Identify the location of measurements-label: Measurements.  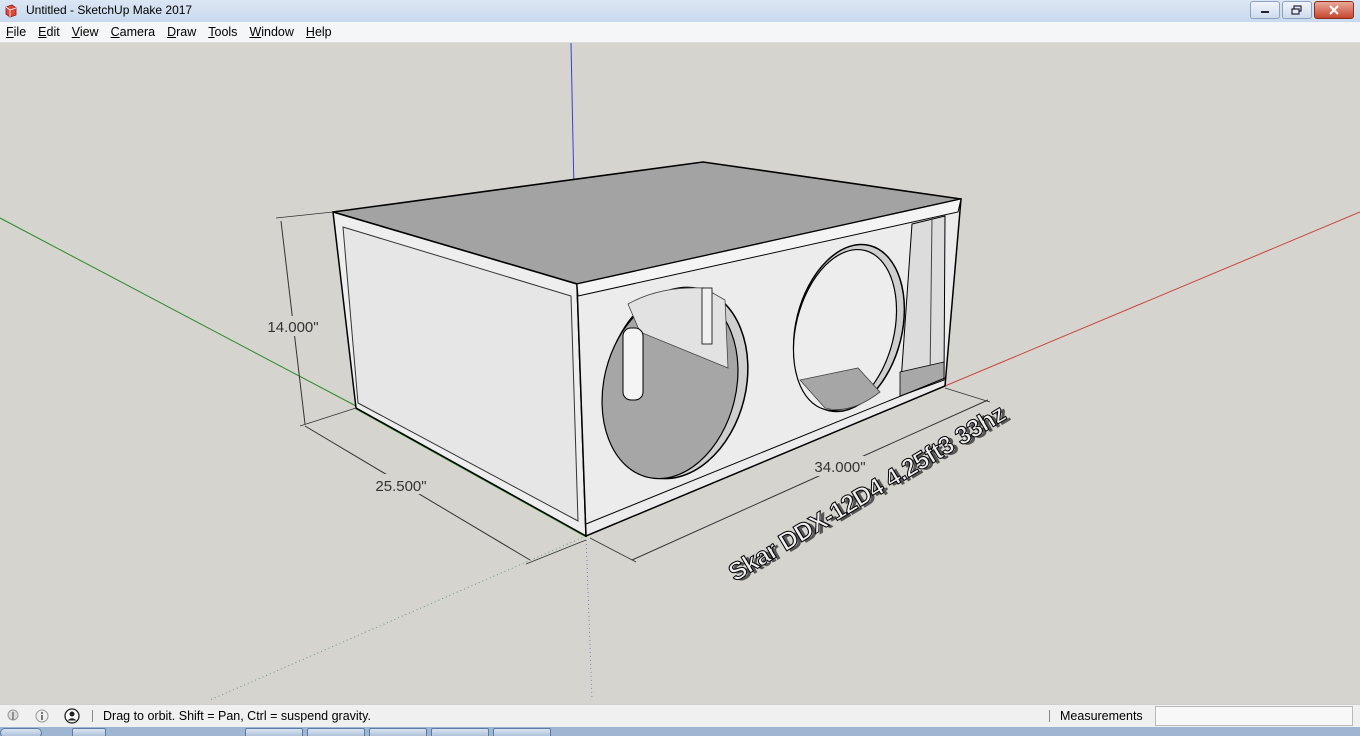
(1101, 716).